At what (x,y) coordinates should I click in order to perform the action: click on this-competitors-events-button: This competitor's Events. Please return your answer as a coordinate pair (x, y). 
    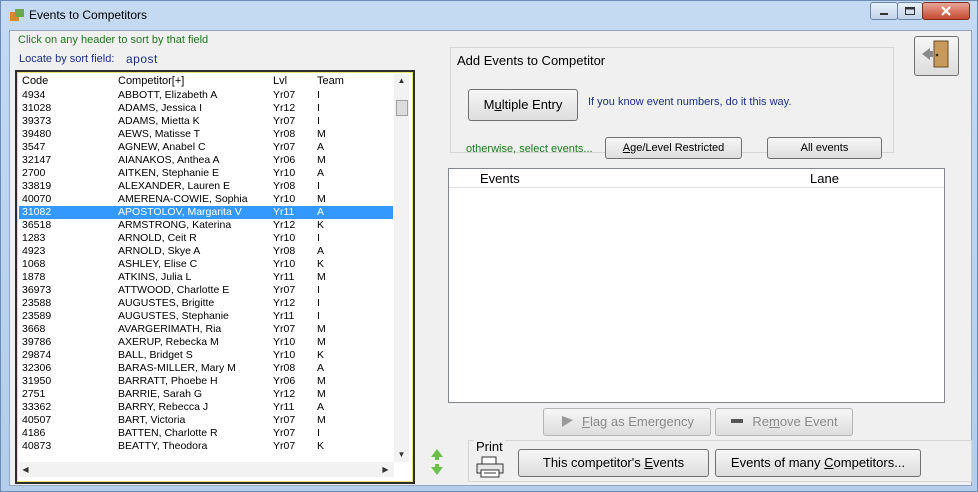
    Looking at the image, I should click on (613, 463).